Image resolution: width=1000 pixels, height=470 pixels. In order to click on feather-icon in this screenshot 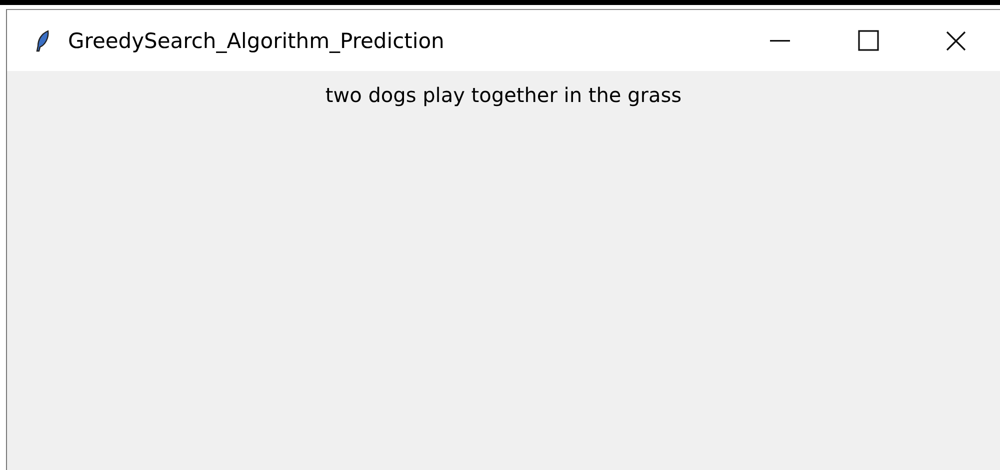, I will do `click(43, 41)`.